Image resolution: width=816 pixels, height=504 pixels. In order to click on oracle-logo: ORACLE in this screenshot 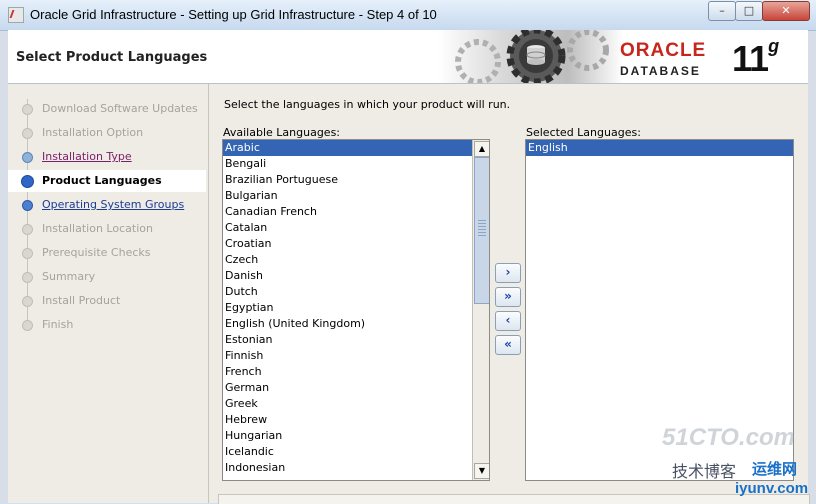, I will do `click(663, 50)`.